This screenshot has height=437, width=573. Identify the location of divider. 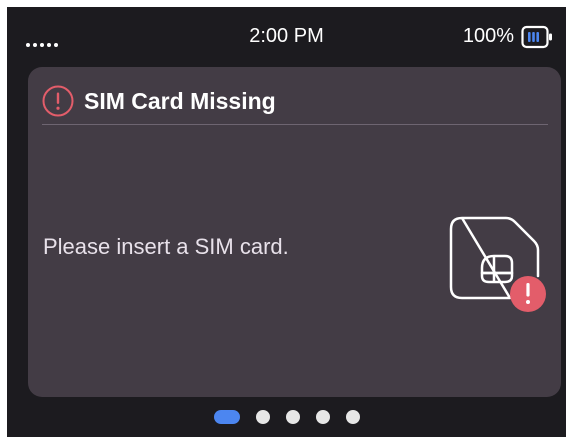
(295, 124).